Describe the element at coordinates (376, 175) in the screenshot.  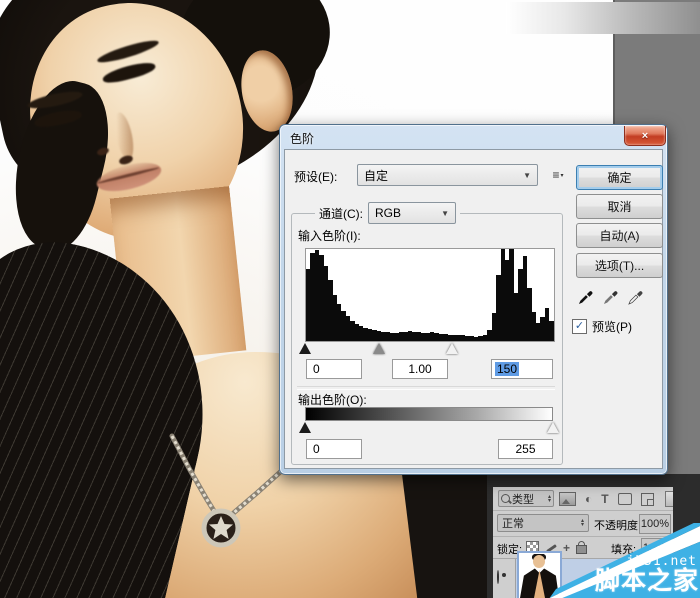
I see `preset-value: 自定` at that location.